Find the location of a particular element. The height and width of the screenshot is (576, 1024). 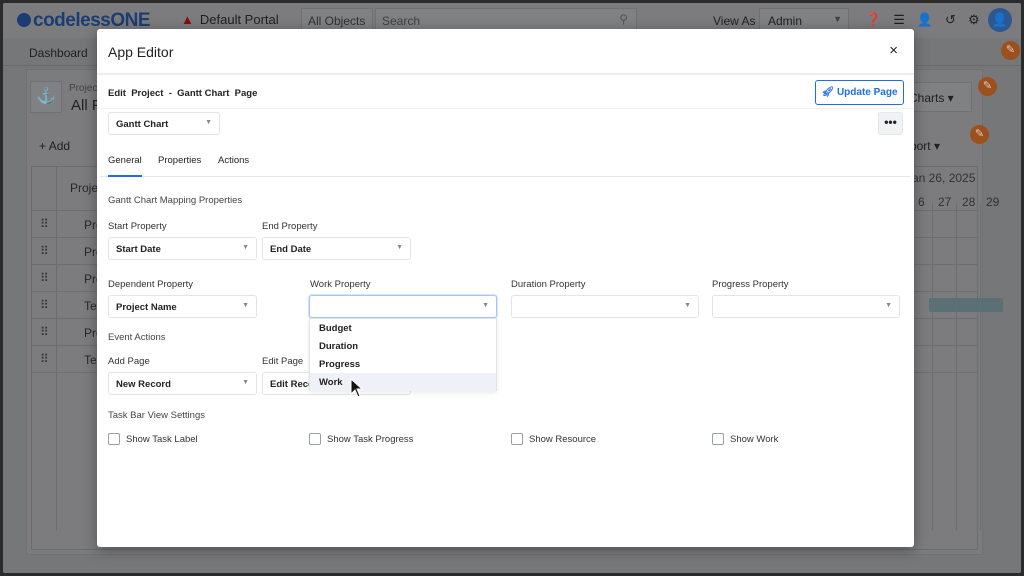

progress-property-select: ▼ is located at coordinates (806, 306).